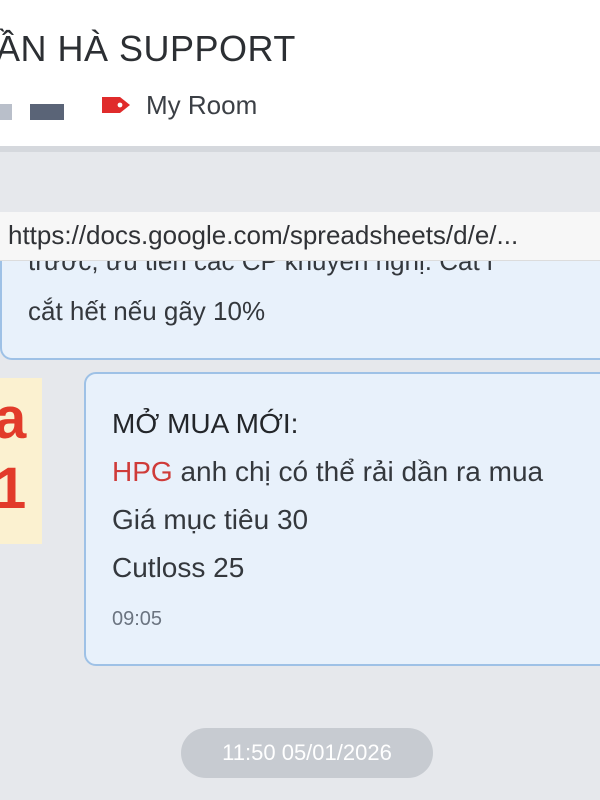 The height and width of the screenshot is (800, 600). Describe the element at coordinates (307, 753) in the screenshot. I see `date-separator: 11:50 05/01/2026` at that location.